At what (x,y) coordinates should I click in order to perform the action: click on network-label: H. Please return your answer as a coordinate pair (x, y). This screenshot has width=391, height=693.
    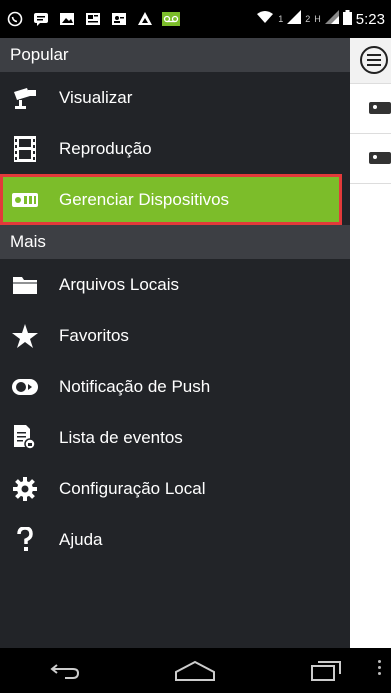
    Looking at the image, I should click on (317, 19).